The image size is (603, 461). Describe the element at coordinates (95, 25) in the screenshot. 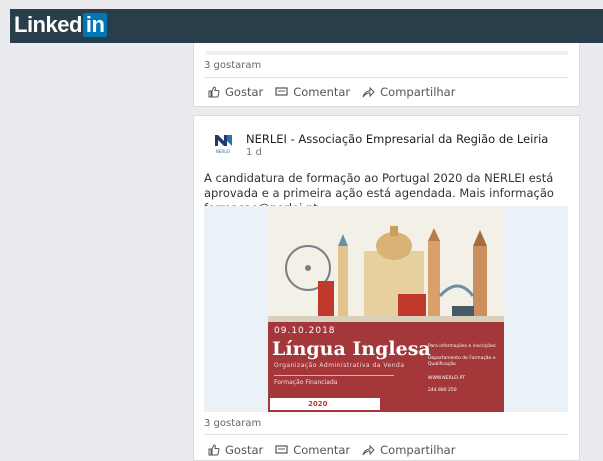

I see `logo-in: in` at that location.